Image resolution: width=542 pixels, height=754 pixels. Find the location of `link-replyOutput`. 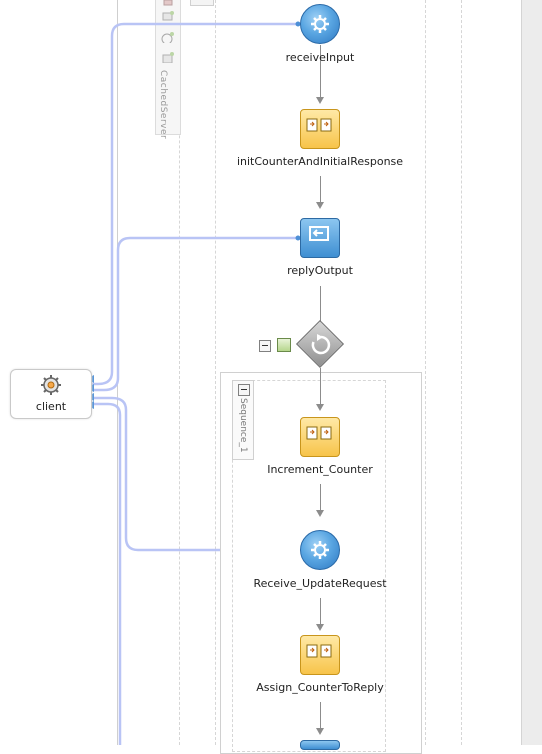

link-replyOutput is located at coordinates (195, 314).